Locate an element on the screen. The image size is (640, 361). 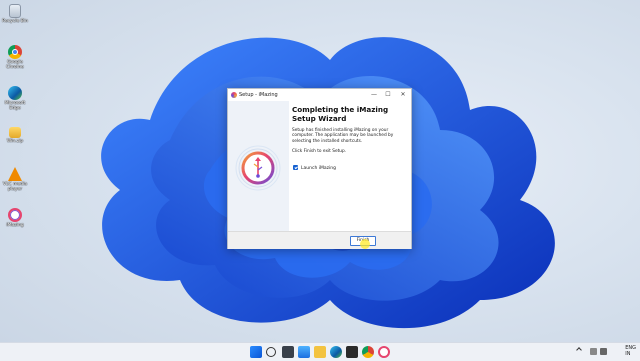
imazing-logo-icon is located at coordinates (258, 168).